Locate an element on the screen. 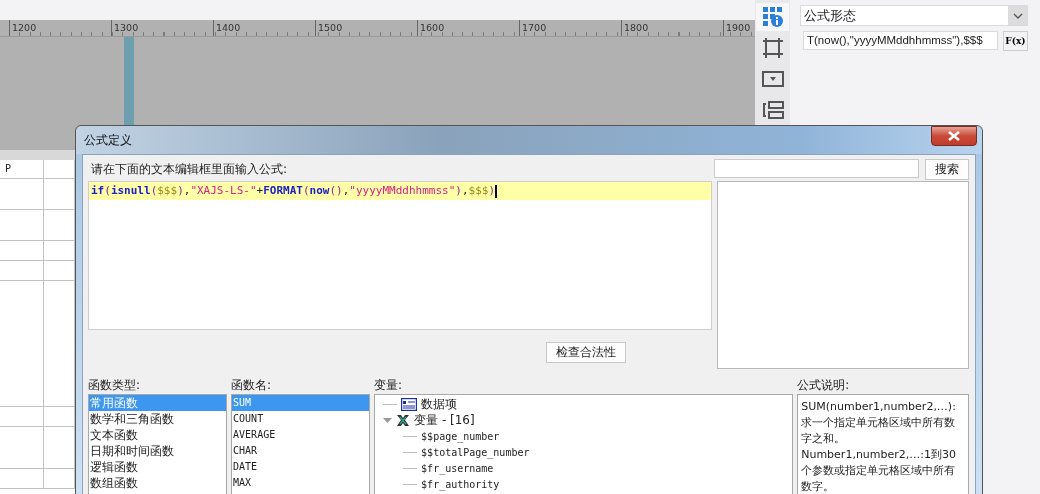 The image size is (1040, 494). list-item: 数组函数 is located at coordinates (158, 483).